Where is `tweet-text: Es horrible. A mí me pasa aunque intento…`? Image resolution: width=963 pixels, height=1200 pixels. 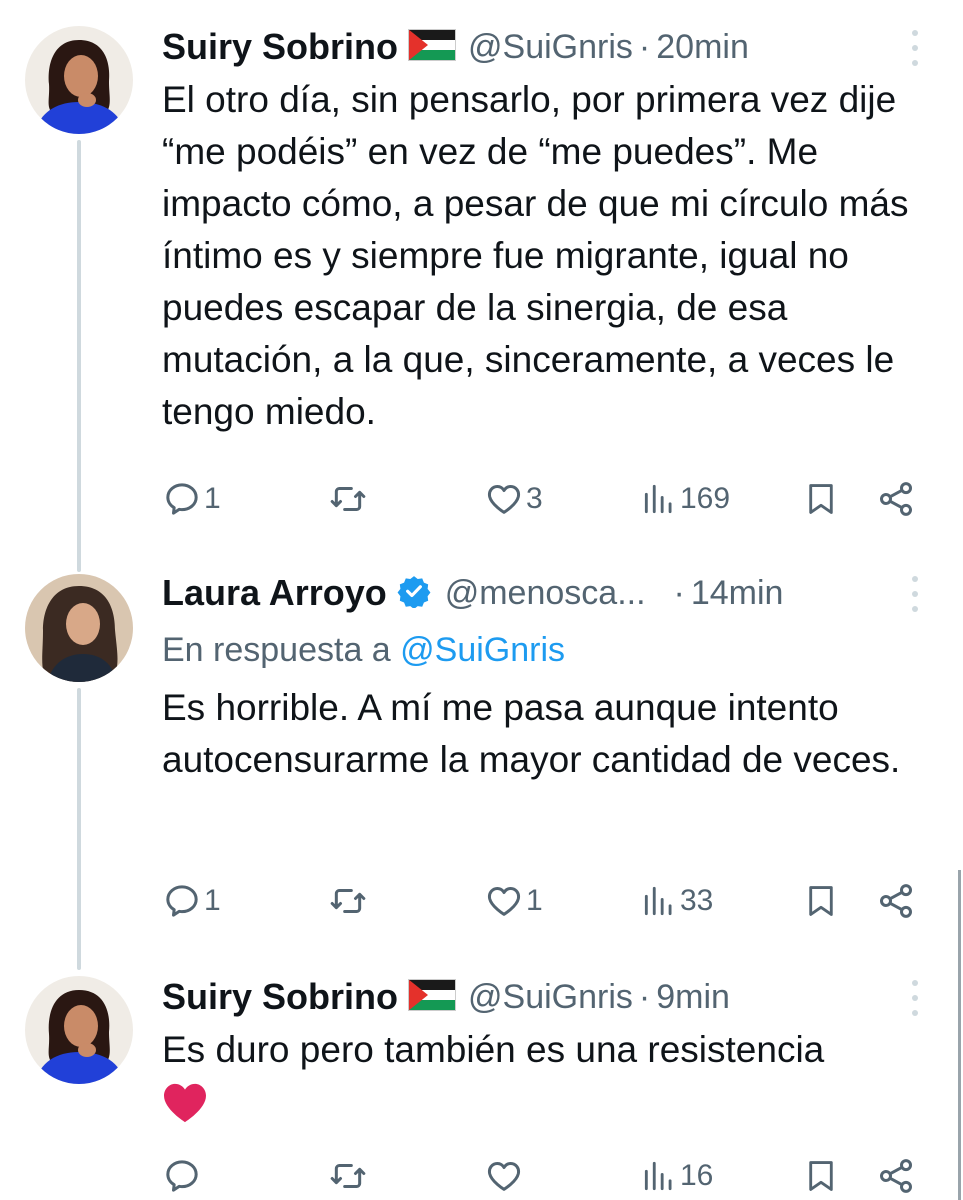 tweet-text: Es horrible. A mí me pasa aunque intento… is located at coordinates (531, 733).